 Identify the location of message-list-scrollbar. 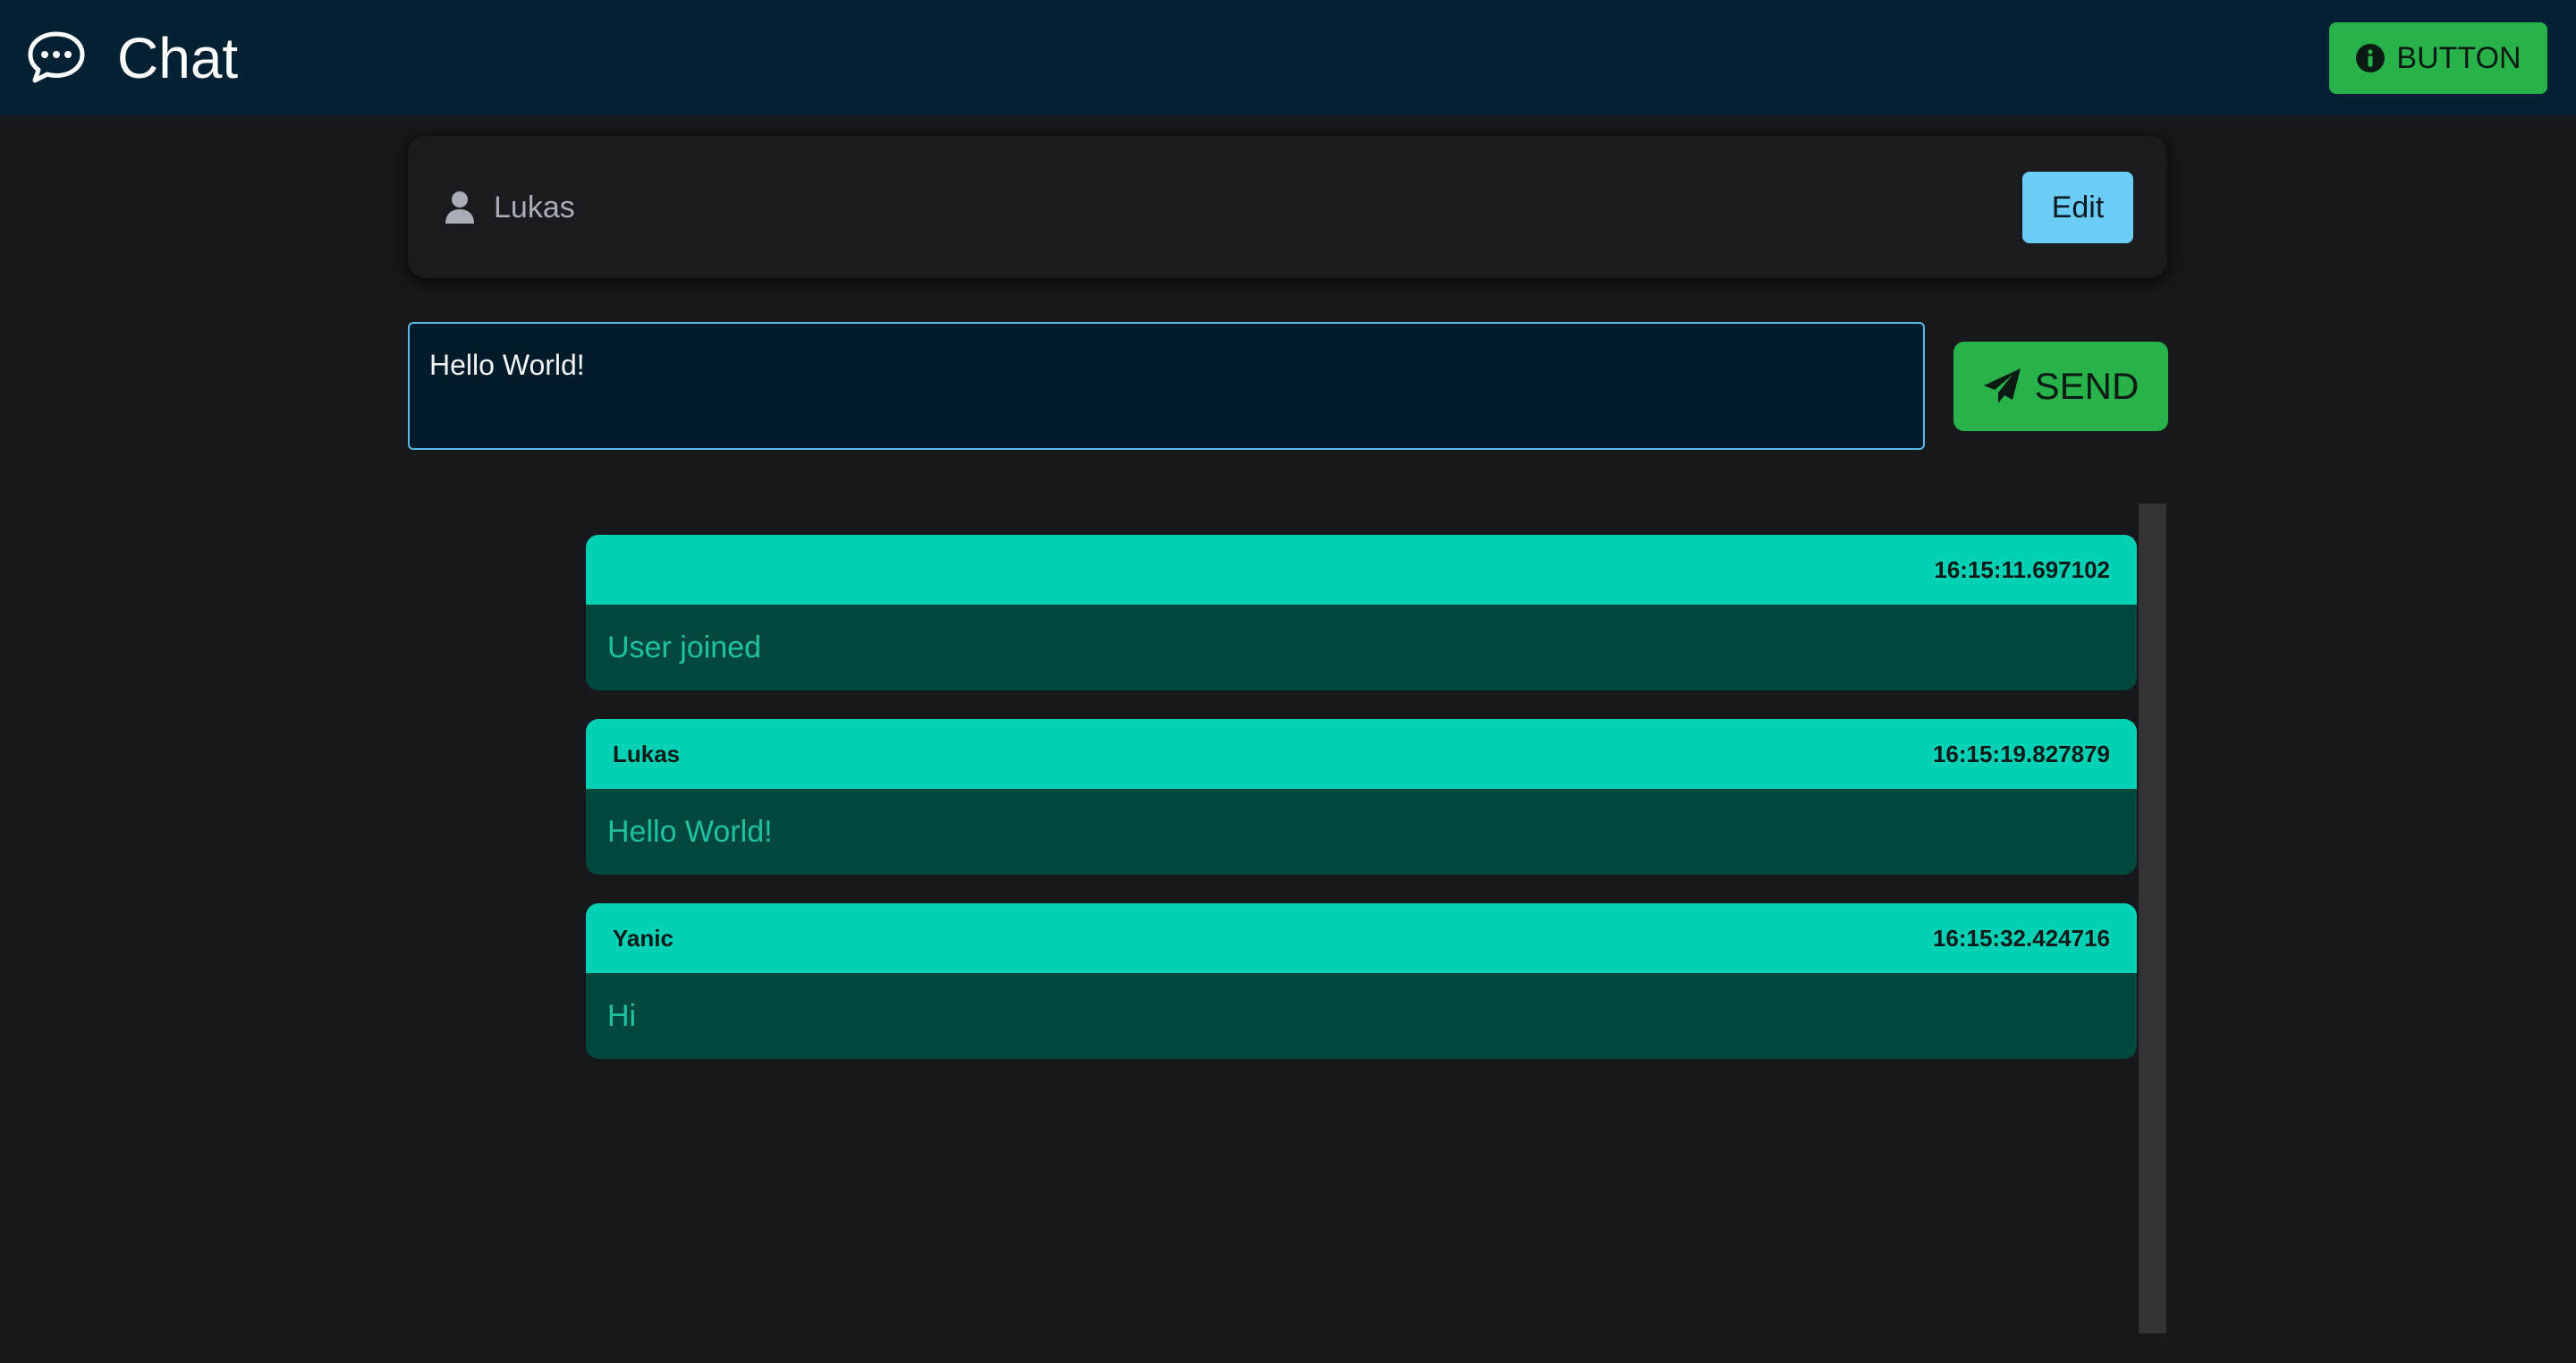
(2152, 918).